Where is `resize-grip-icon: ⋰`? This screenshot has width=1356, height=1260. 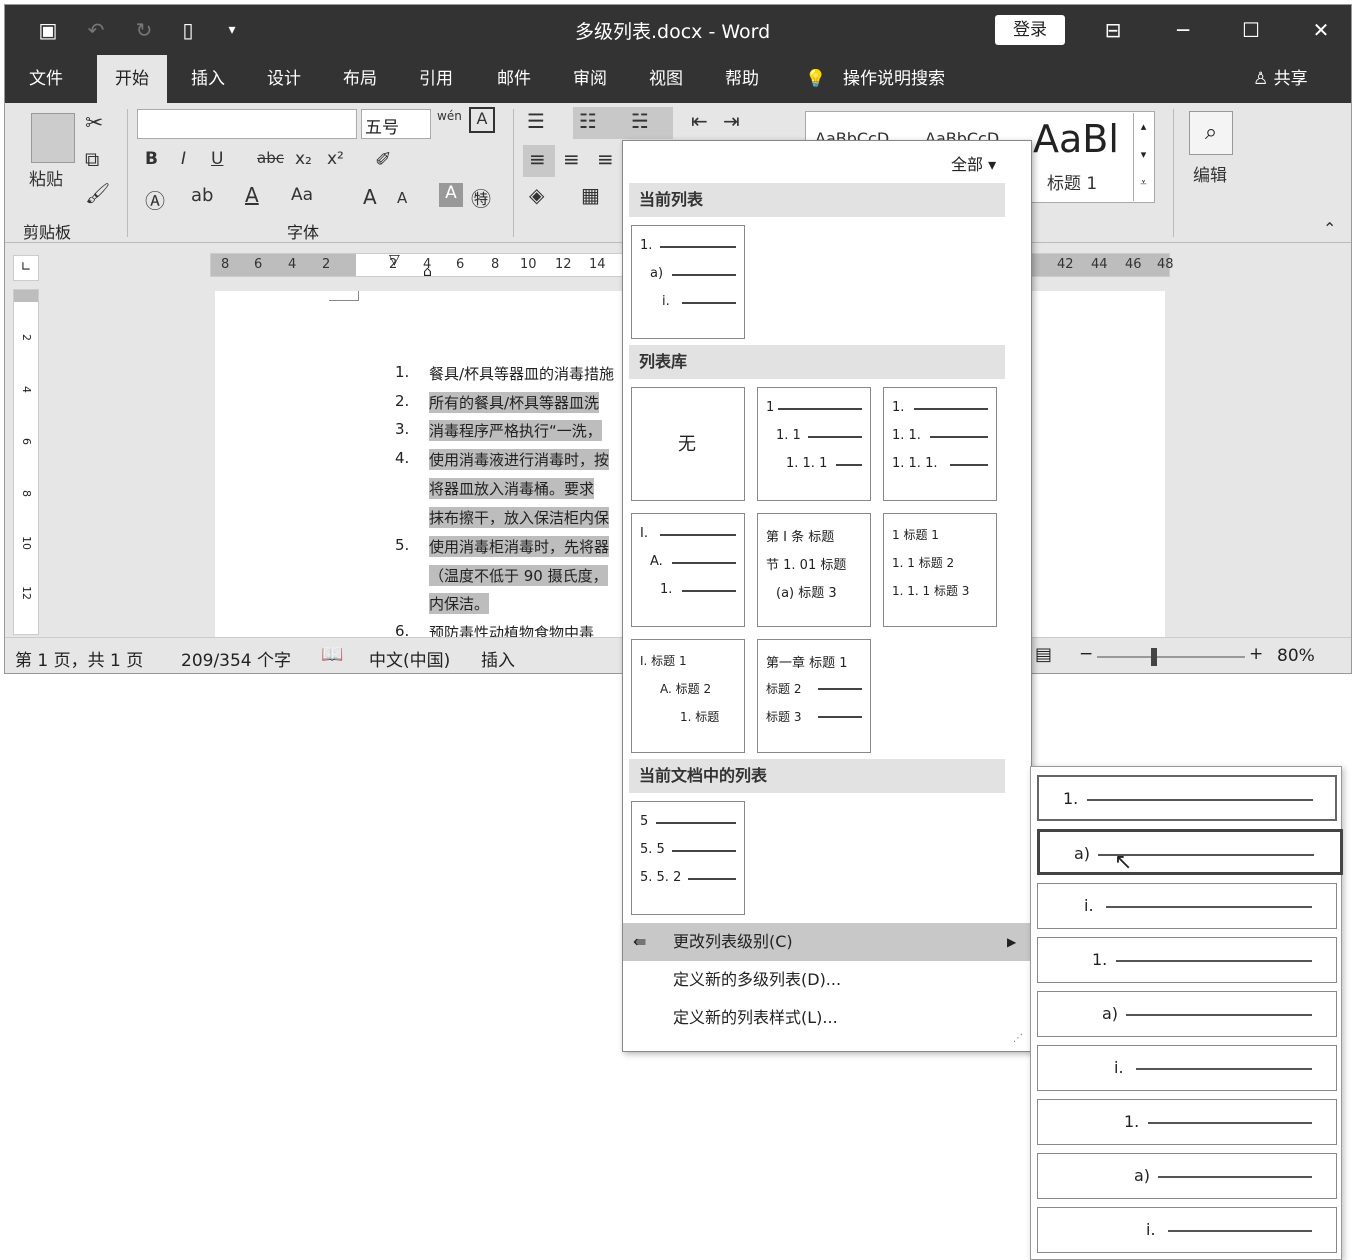
resize-grip-icon: ⋰ is located at coordinates (1018, 1038).